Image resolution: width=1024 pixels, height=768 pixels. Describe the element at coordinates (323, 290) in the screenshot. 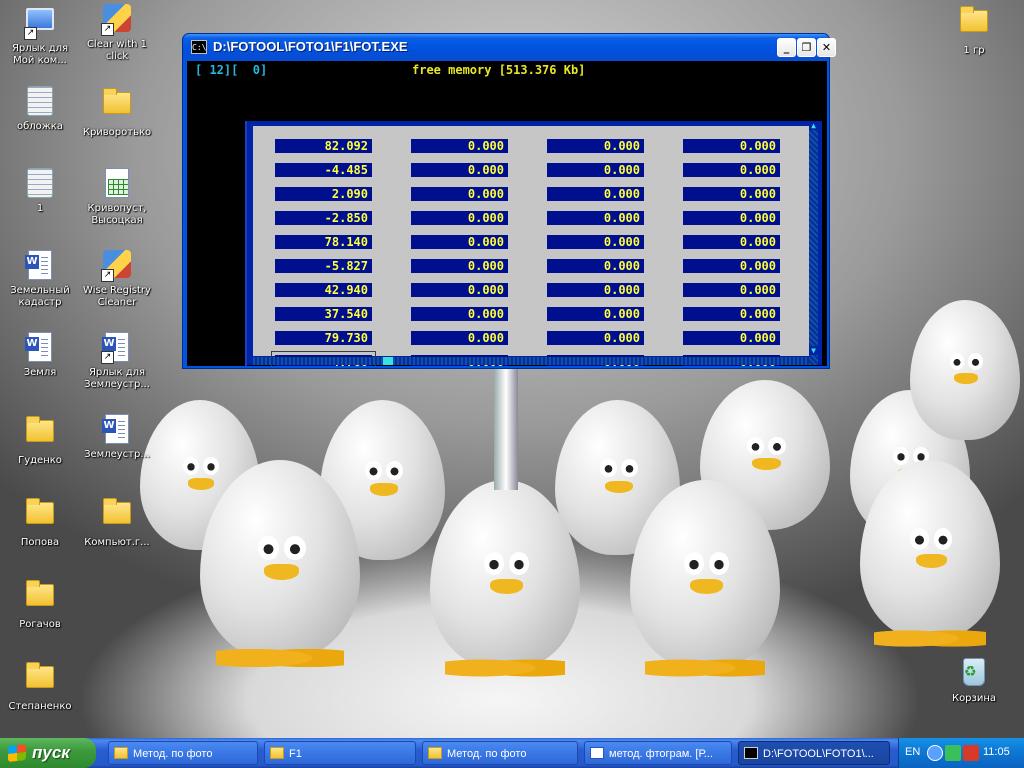

I see `grid-cell: 42.940` at that location.